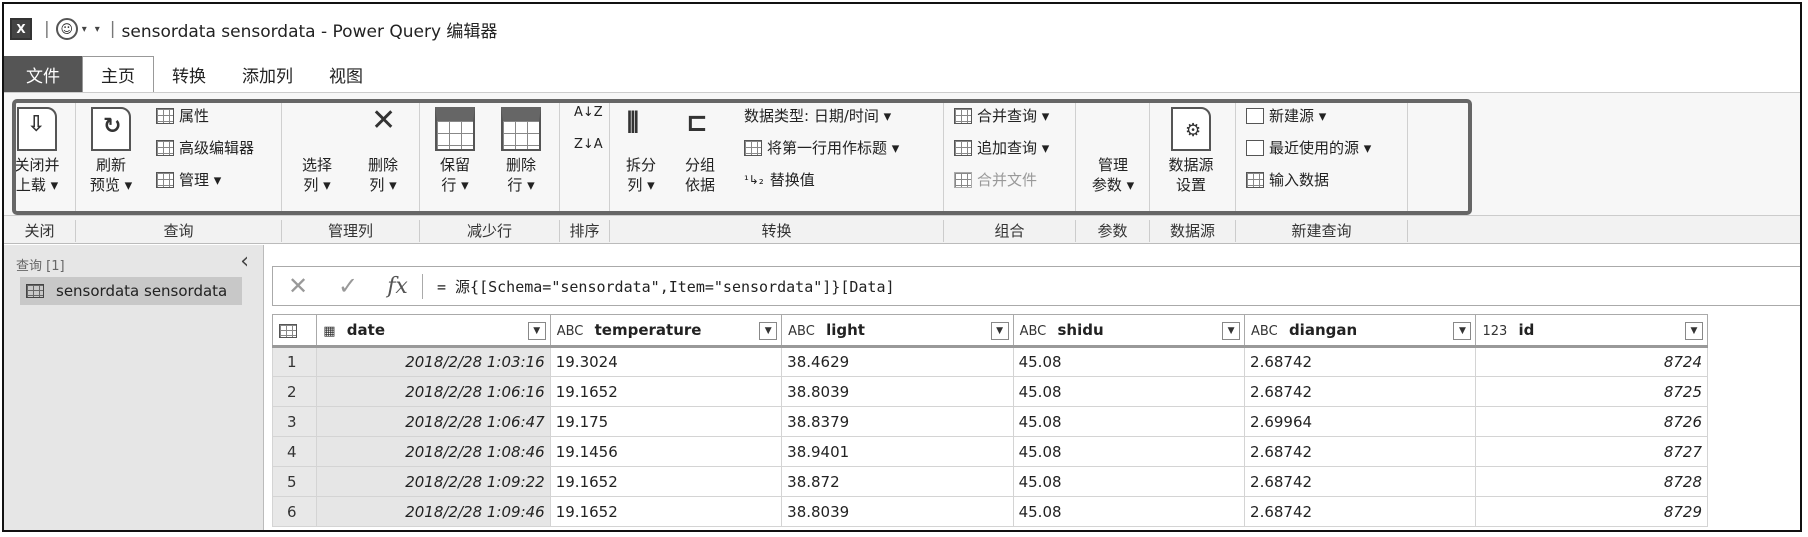 The width and height of the screenshot is (1808, 537). Describe the element at coordinates (205, 147) in the screenshot. I see `advanced-editor-button: 高级编辑器` at that location.